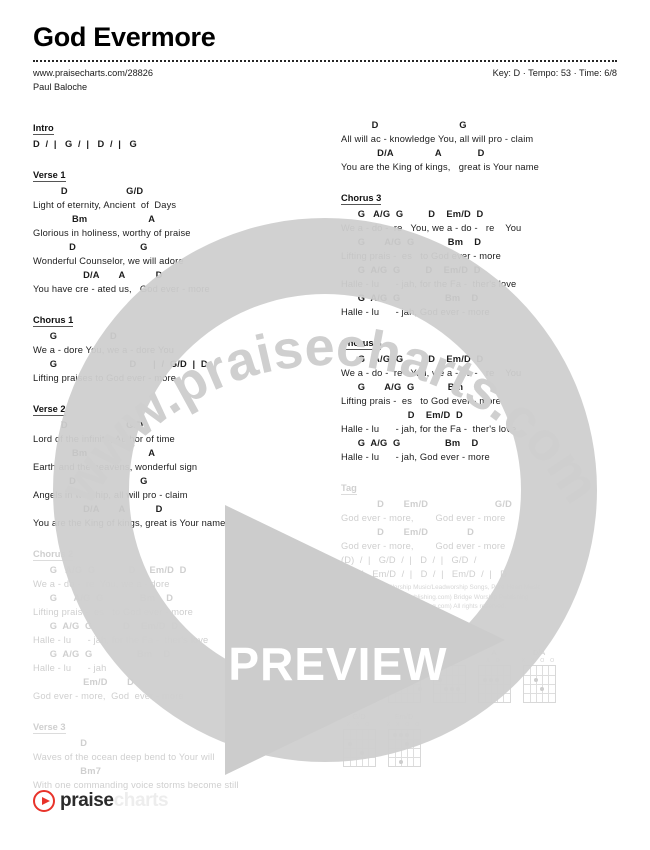 This screenshot has height=850, width=650. I want to click on chord-diagram-name: D/A, so click(539, 652).